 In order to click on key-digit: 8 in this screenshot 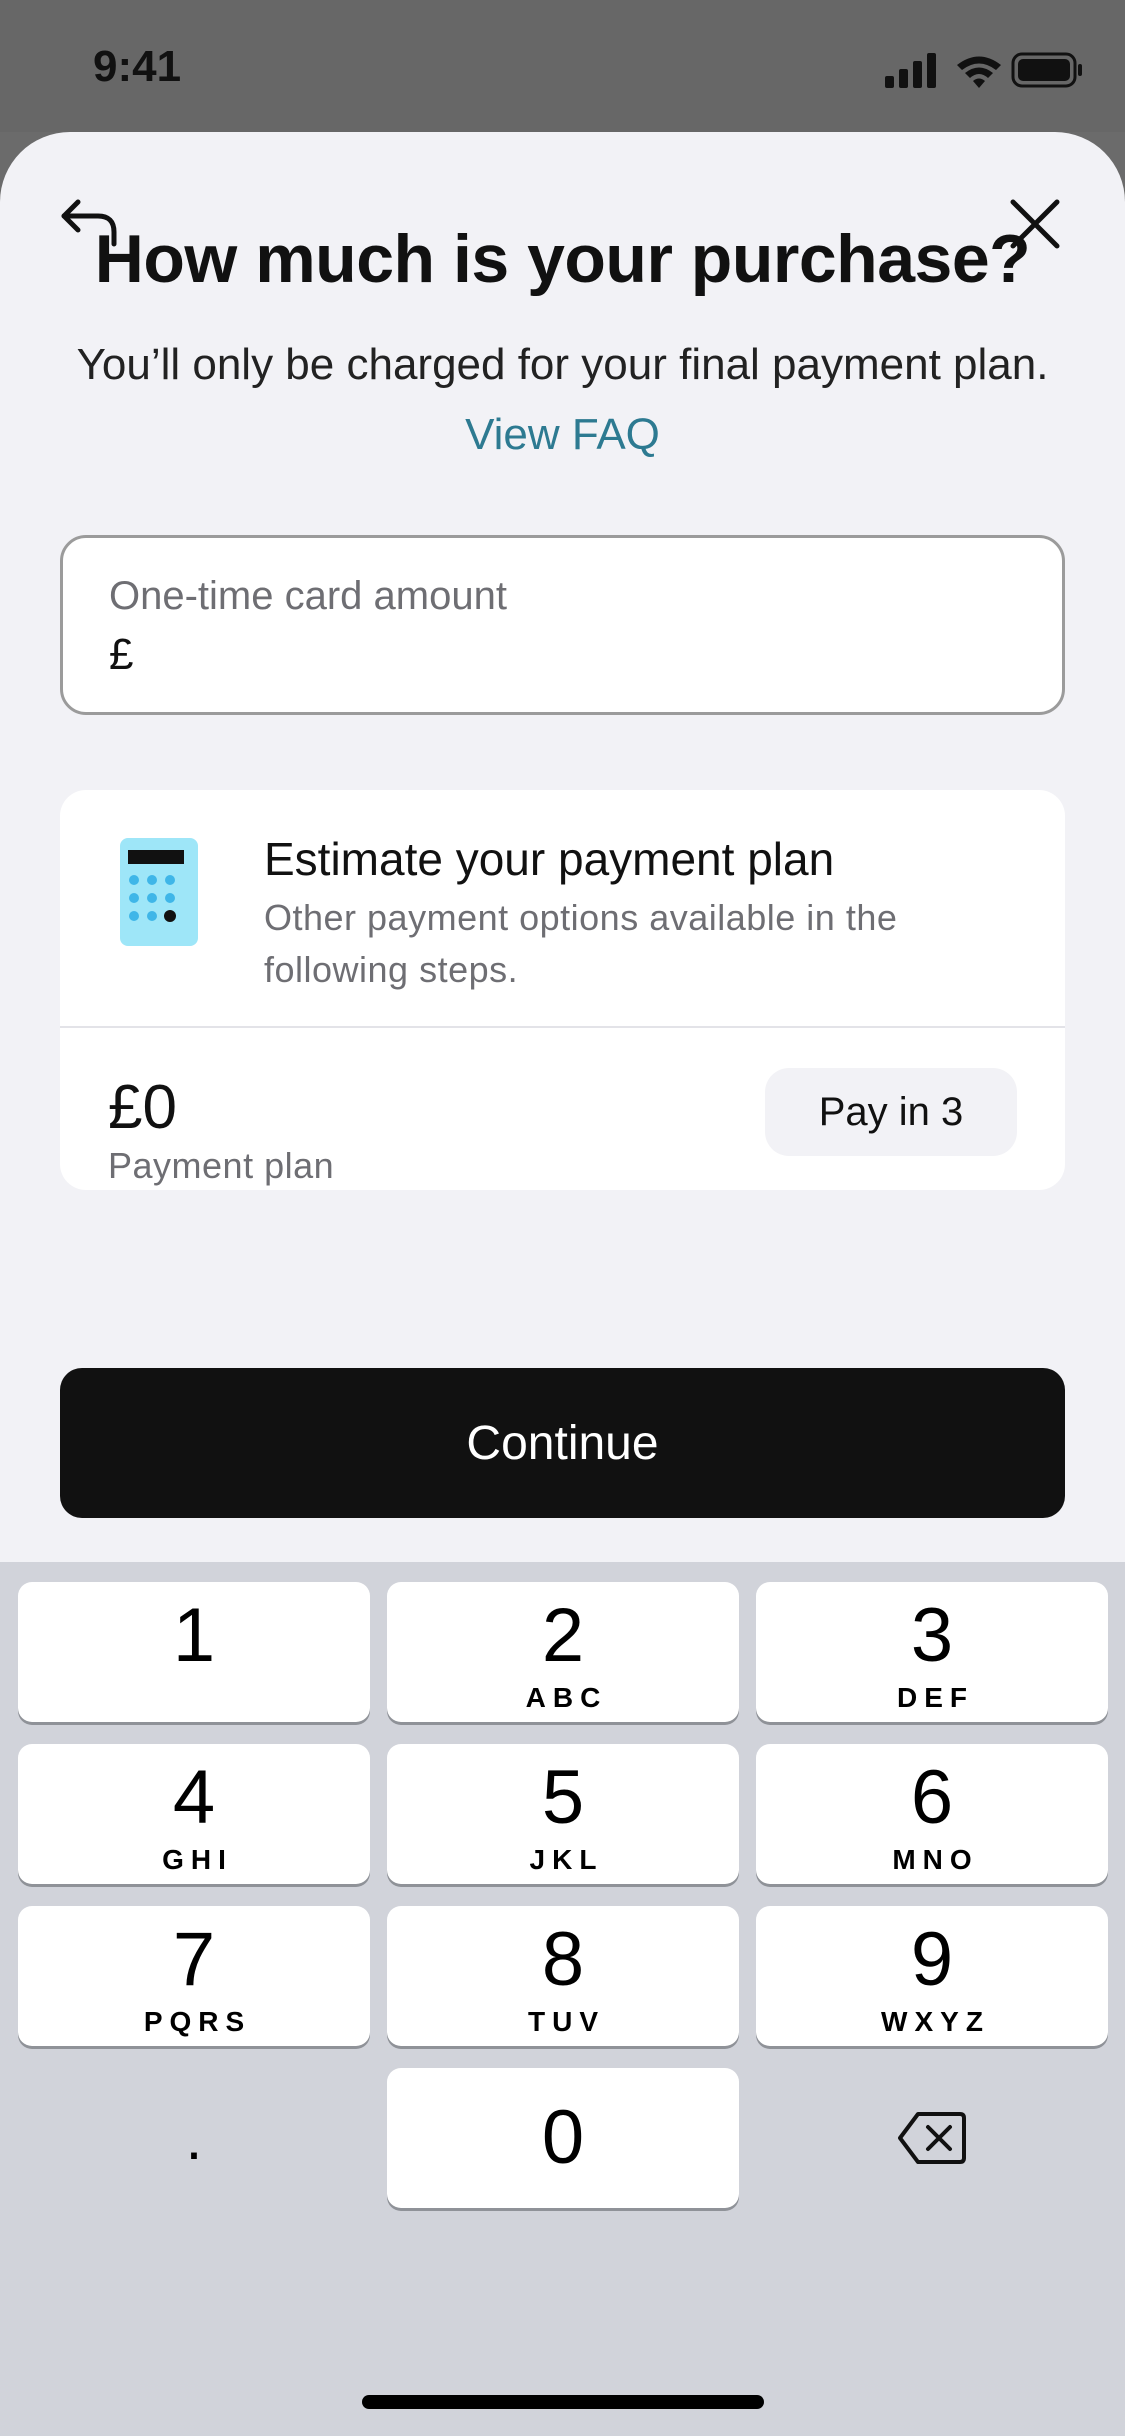, I will do `click(563, 1959)`.